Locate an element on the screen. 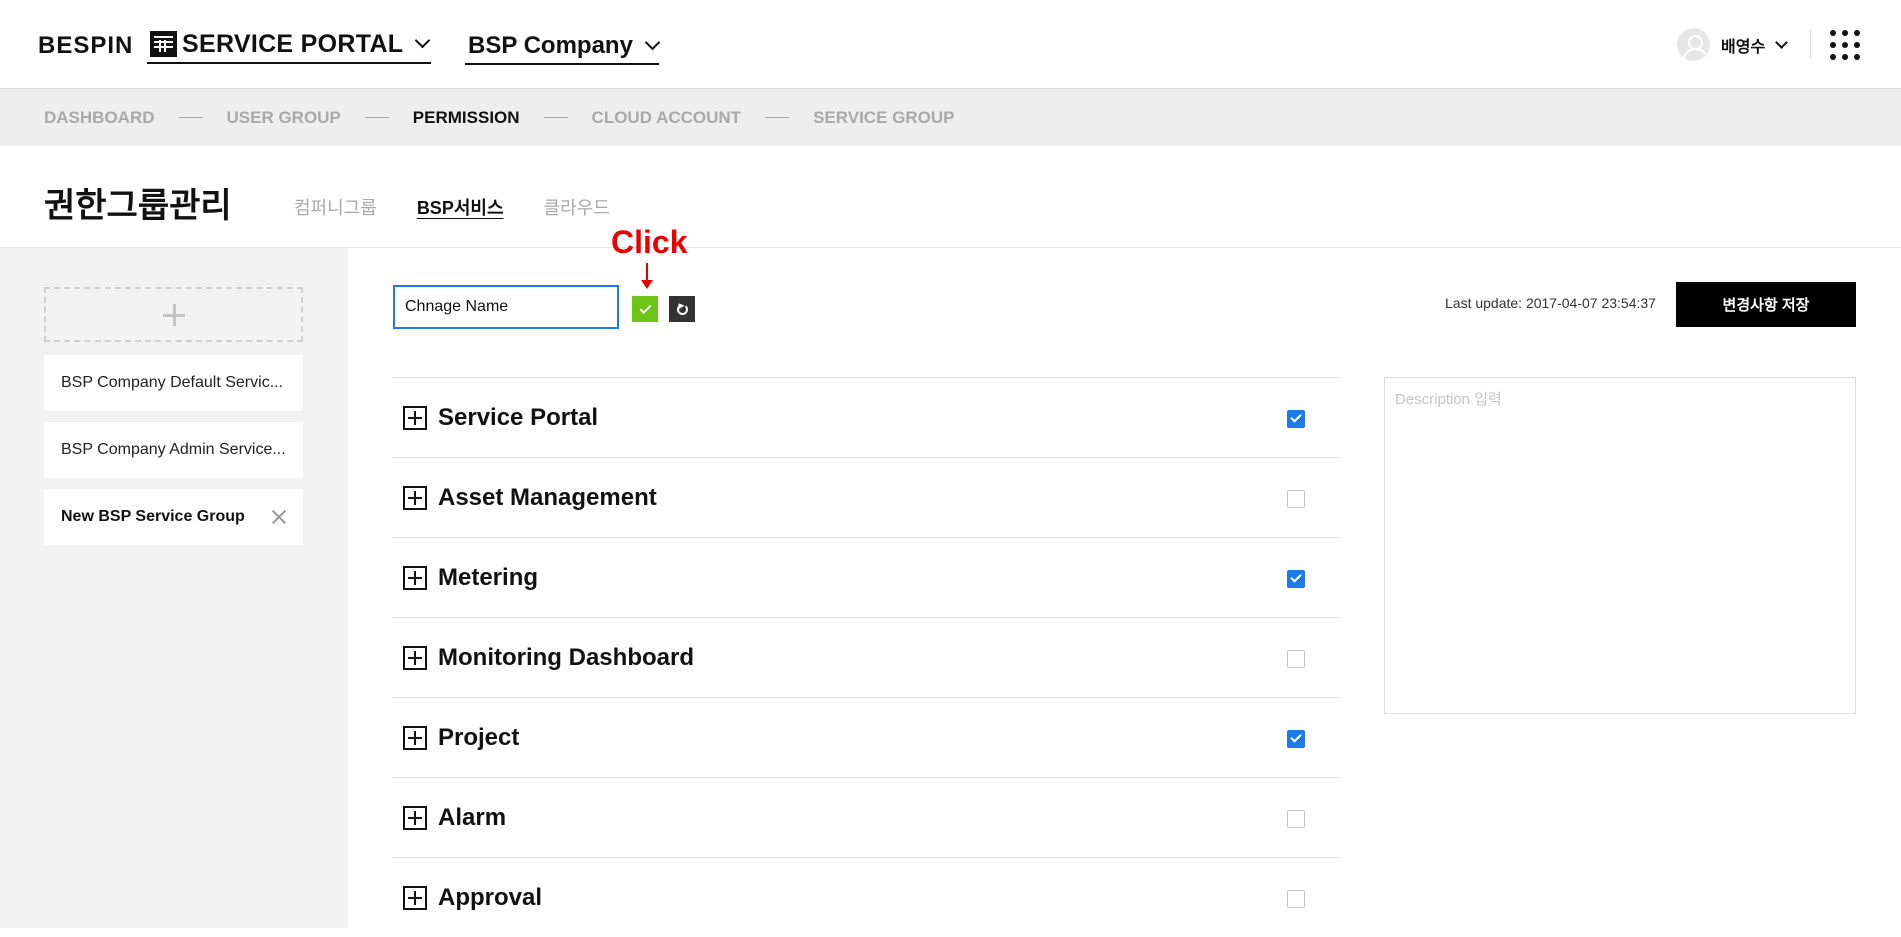 Image resolution: width=1901 pixels, height=937 pixels. permission-label: Asset Management is located at coordinates (547, 497).